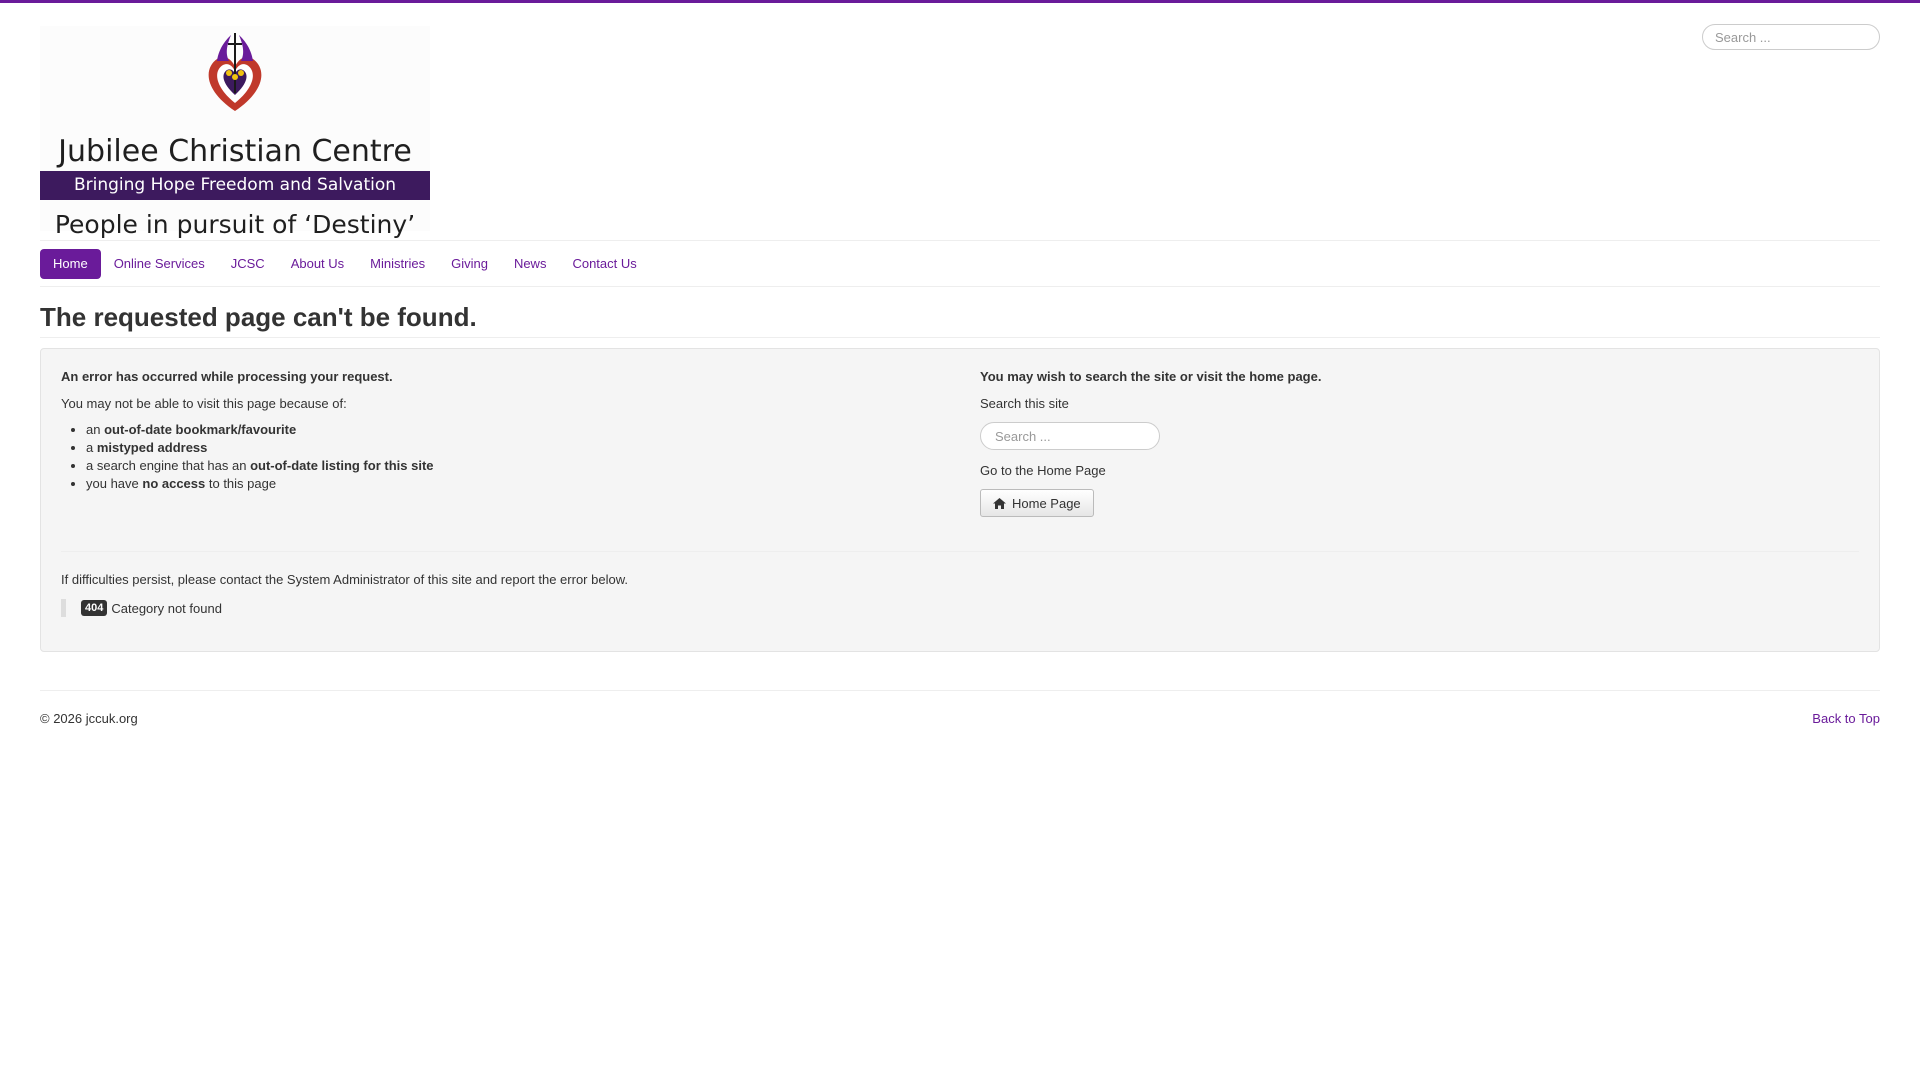  I want to click on home-label: Go to the Home Page, so click(1043, 470).